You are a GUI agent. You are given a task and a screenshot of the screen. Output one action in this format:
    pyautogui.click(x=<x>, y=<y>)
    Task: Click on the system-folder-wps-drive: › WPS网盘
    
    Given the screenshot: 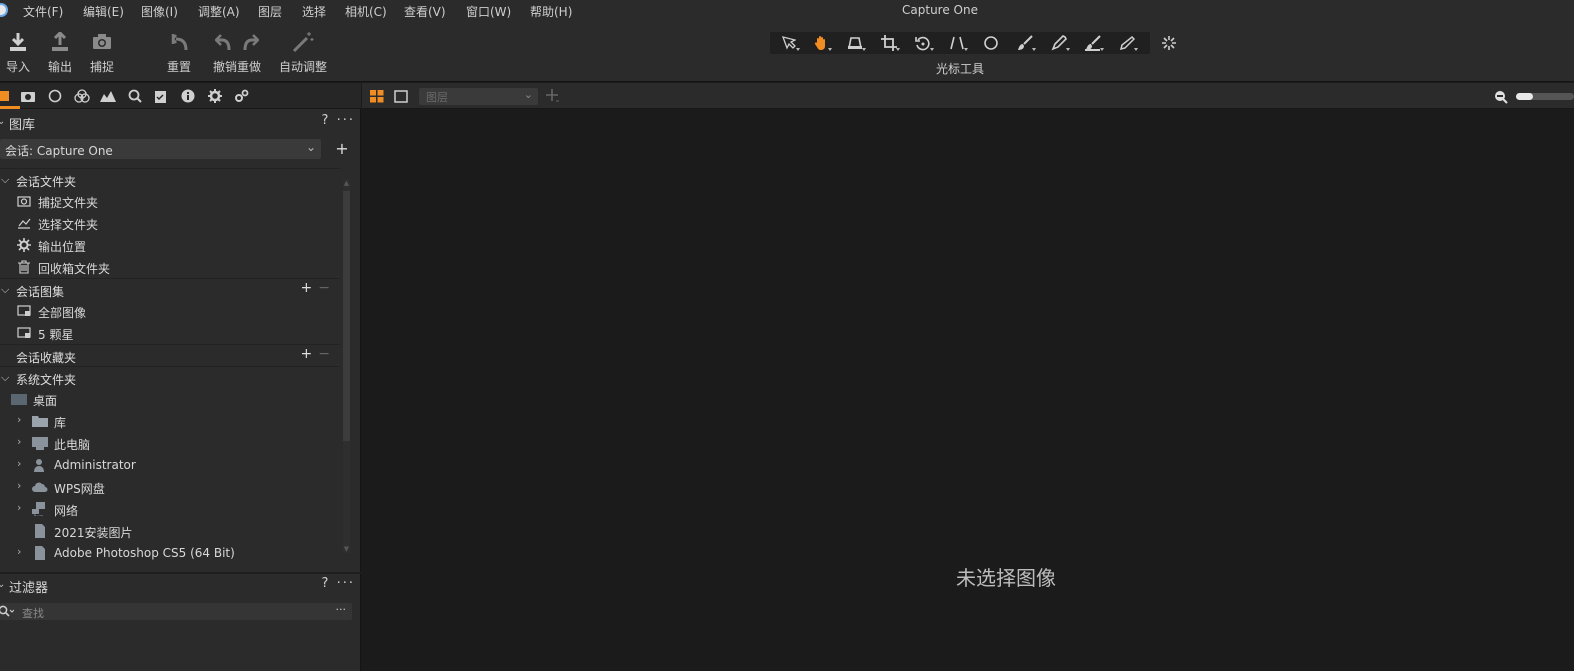 What is the action you would take?
    pyautogui.click(x=170, y=487)
    